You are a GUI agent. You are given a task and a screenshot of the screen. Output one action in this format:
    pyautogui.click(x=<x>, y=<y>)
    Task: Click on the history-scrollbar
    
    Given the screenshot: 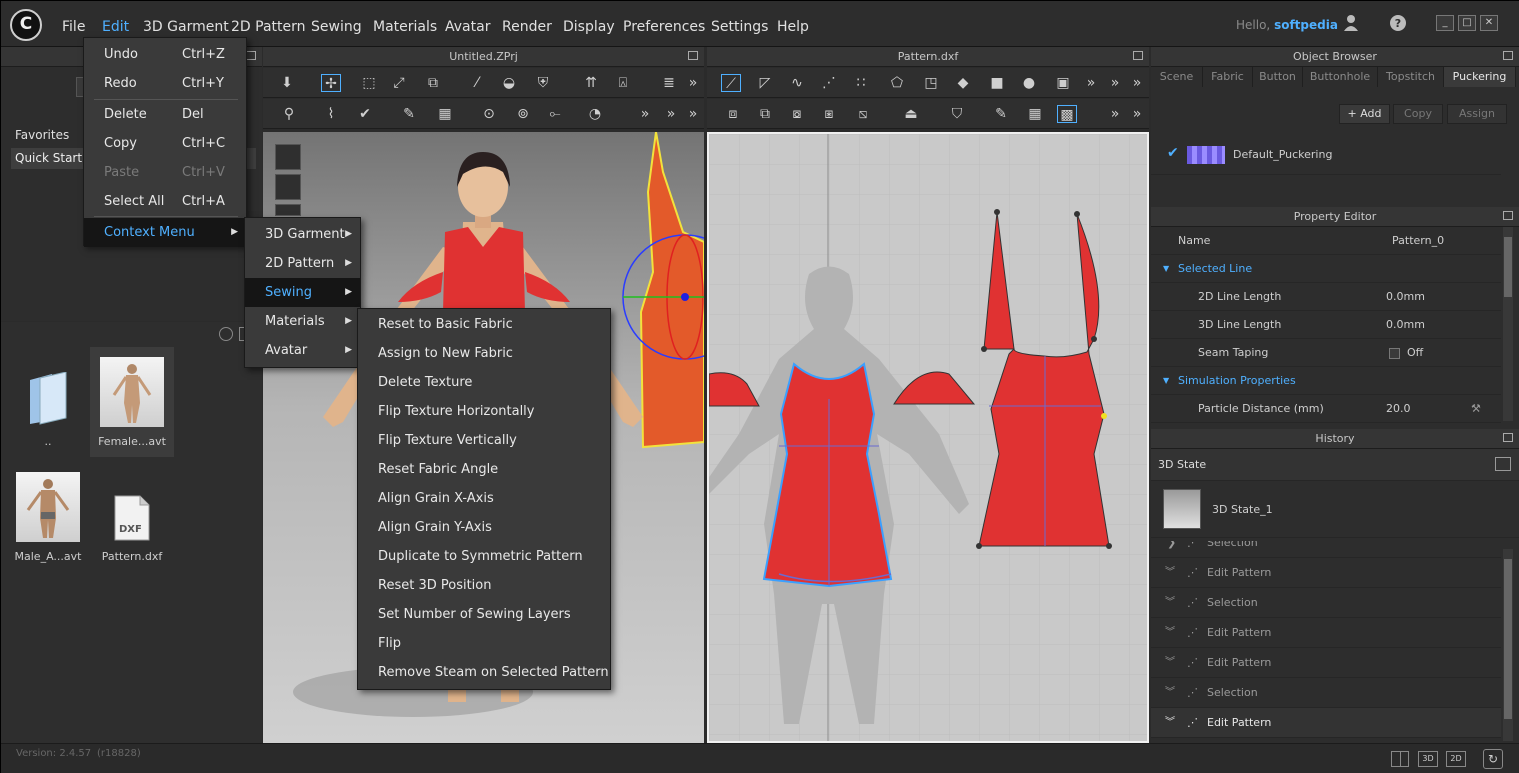 What is the action you would take?
    pyautogui.click(x=1508, y=645)
    